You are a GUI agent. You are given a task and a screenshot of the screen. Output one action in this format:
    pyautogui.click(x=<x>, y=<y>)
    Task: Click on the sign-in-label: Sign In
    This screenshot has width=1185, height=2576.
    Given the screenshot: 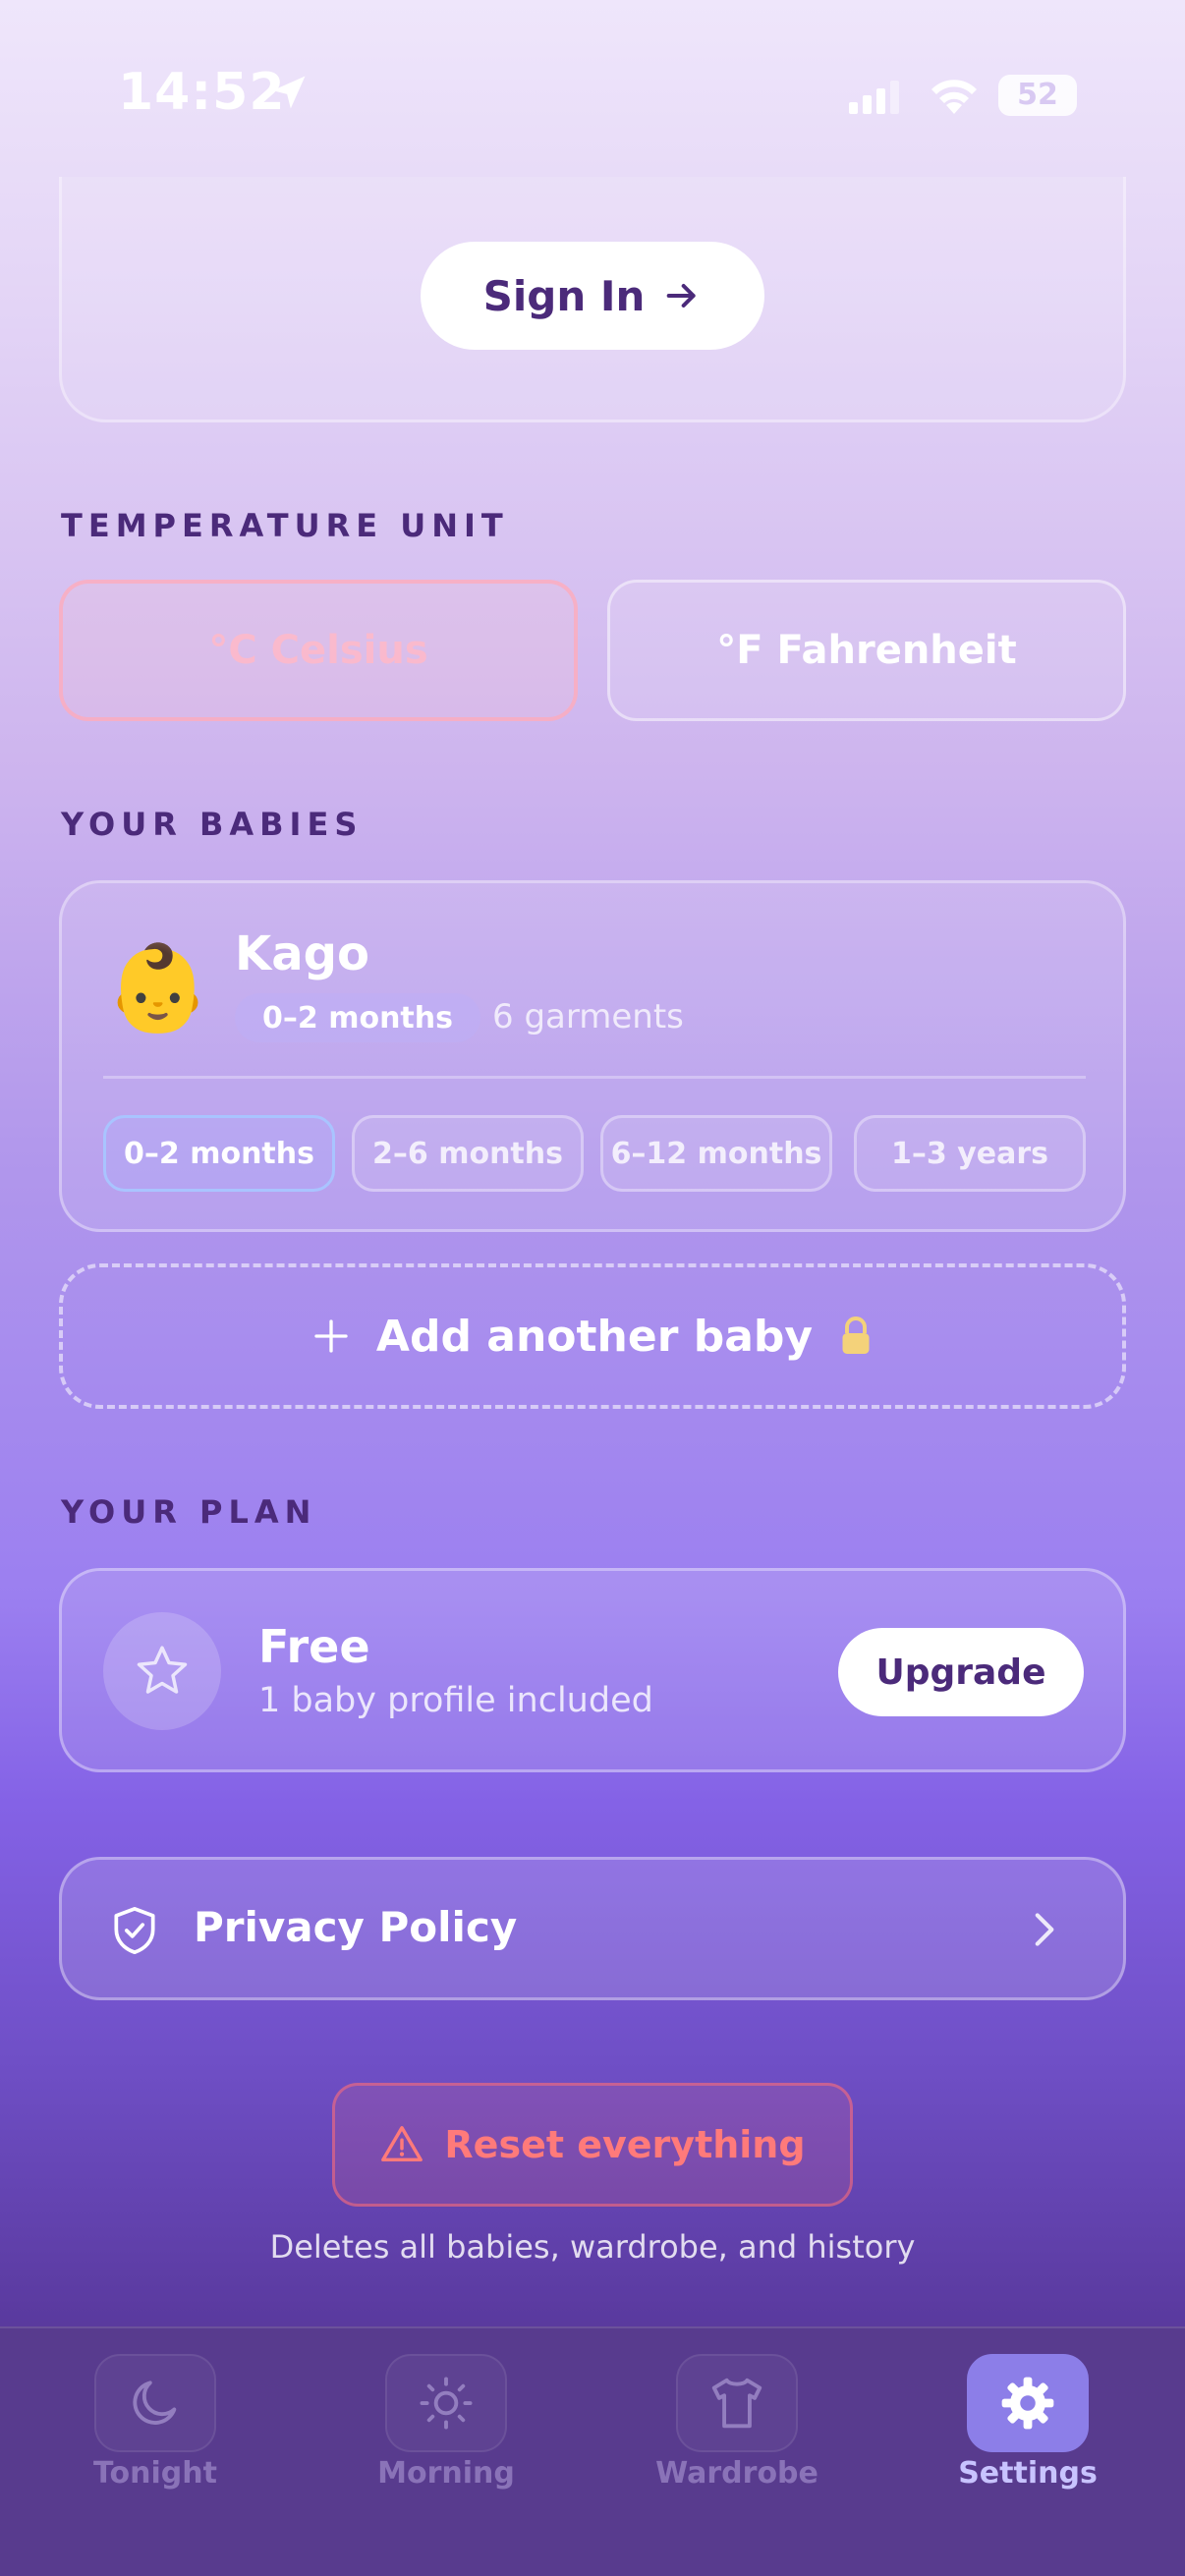 What is the action you would take?
    pyautogui.click(x=564, y=295)
    